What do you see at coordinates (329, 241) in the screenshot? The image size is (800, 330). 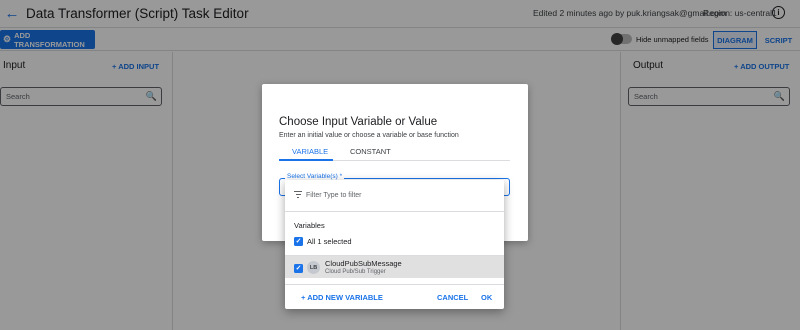 I see `select-all-label: All 1 selected` at bounding box center [329, 241].